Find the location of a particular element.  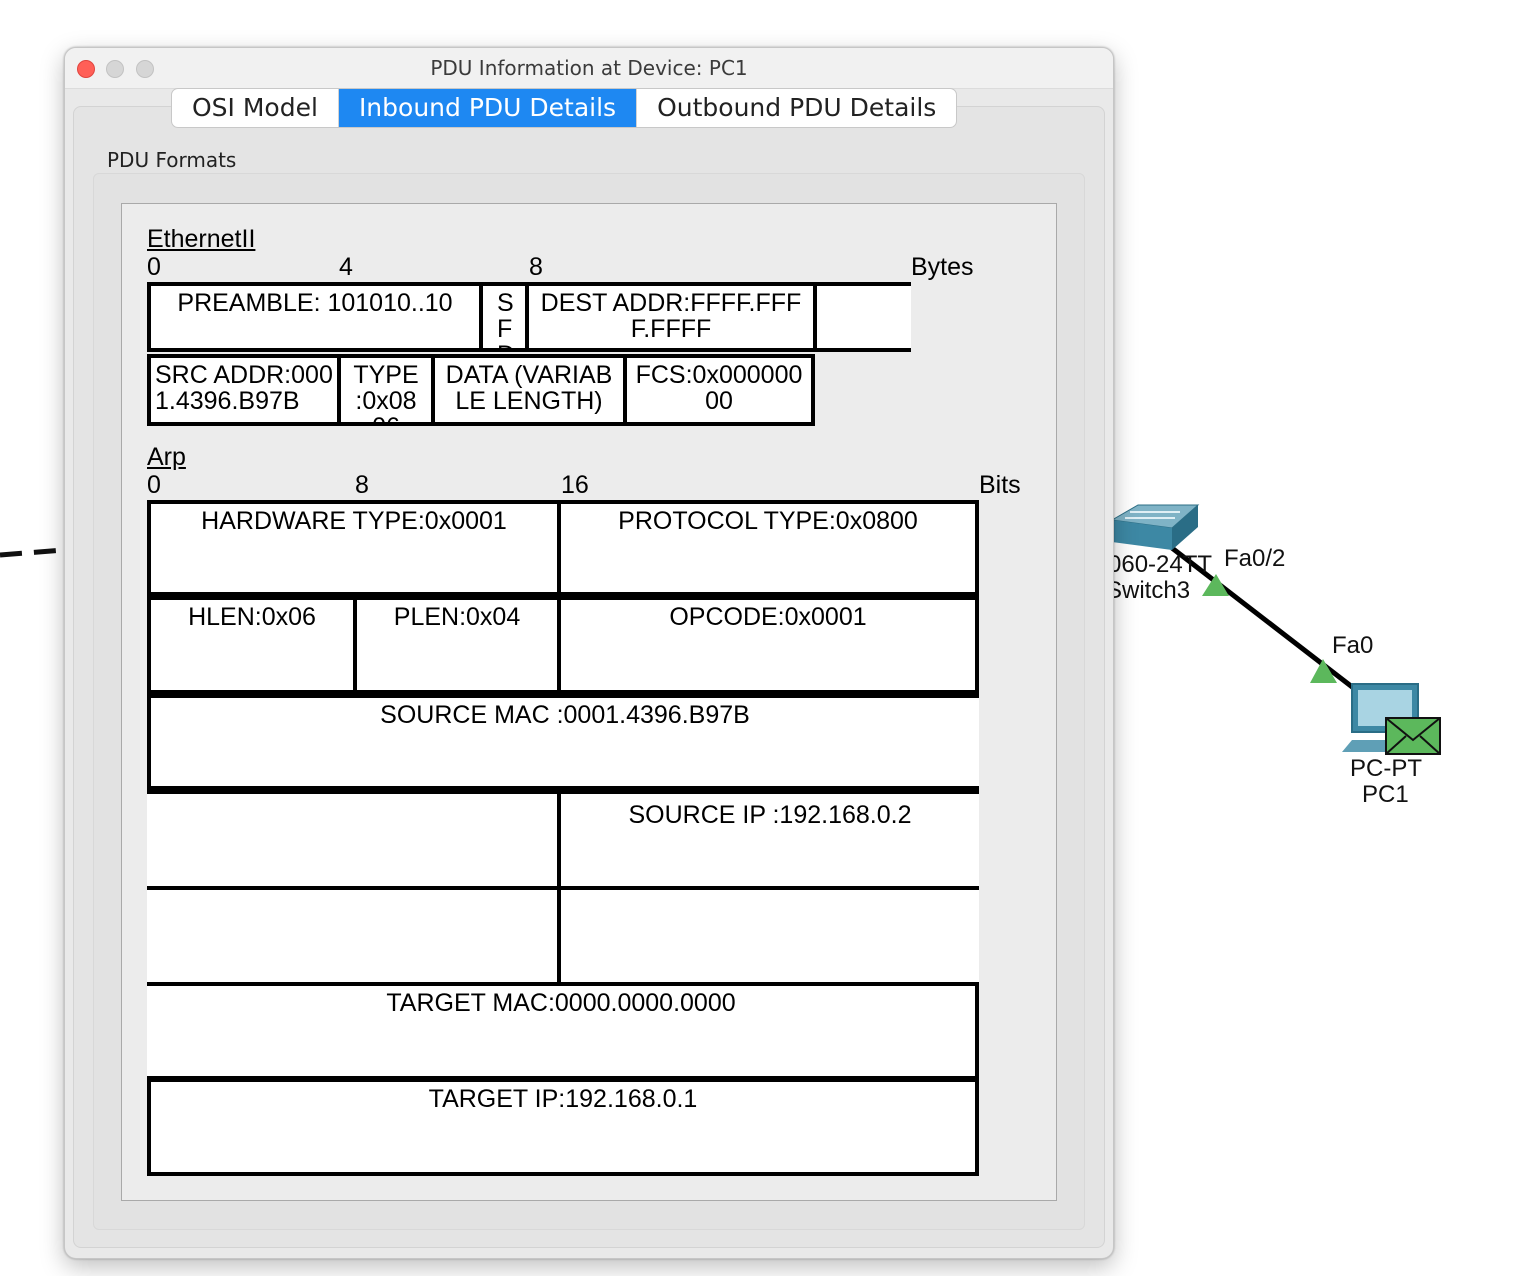

pdu-formats-label: PDU Formats is located at coordinates (172, 160).